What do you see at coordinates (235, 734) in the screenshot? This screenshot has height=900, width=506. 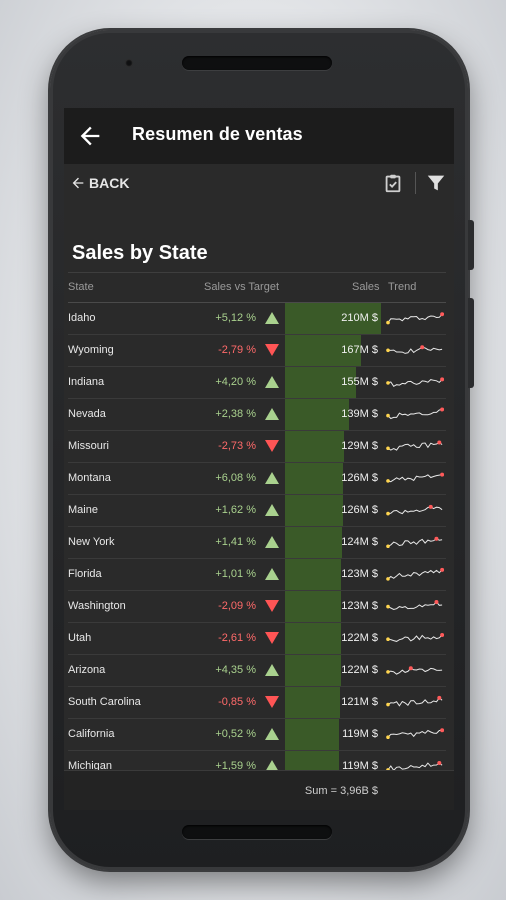 I see `sales-vs-target: +0,52 %` at bounding box center [235, 734].